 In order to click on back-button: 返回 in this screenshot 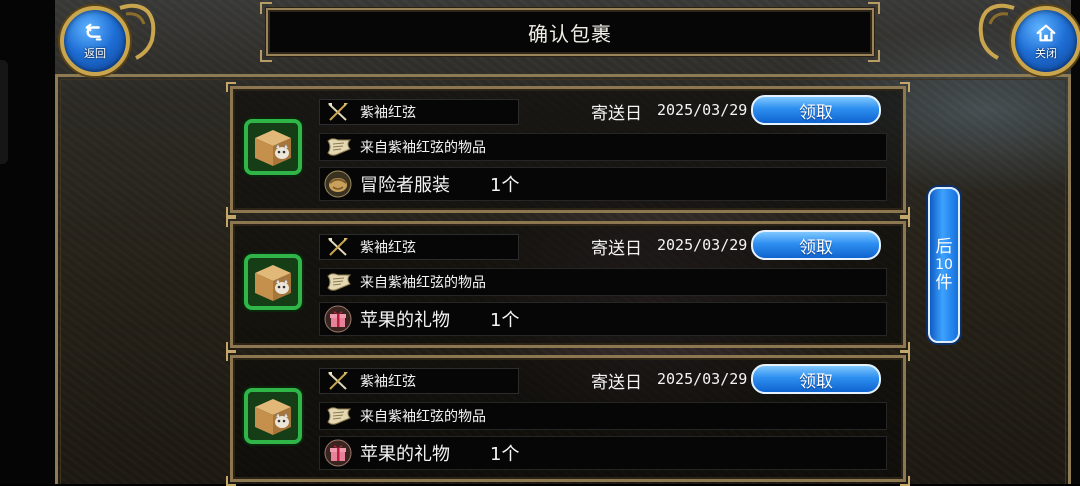, I will do `click(95, 41)`.